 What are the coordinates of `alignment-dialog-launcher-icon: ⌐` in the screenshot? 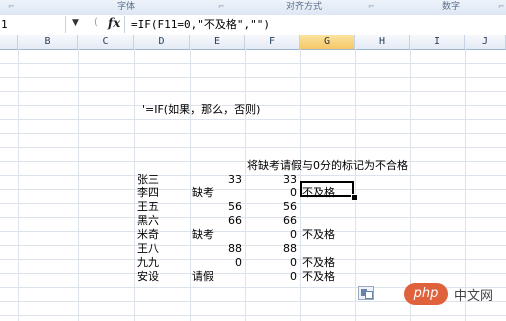 It's located at (371, 7).